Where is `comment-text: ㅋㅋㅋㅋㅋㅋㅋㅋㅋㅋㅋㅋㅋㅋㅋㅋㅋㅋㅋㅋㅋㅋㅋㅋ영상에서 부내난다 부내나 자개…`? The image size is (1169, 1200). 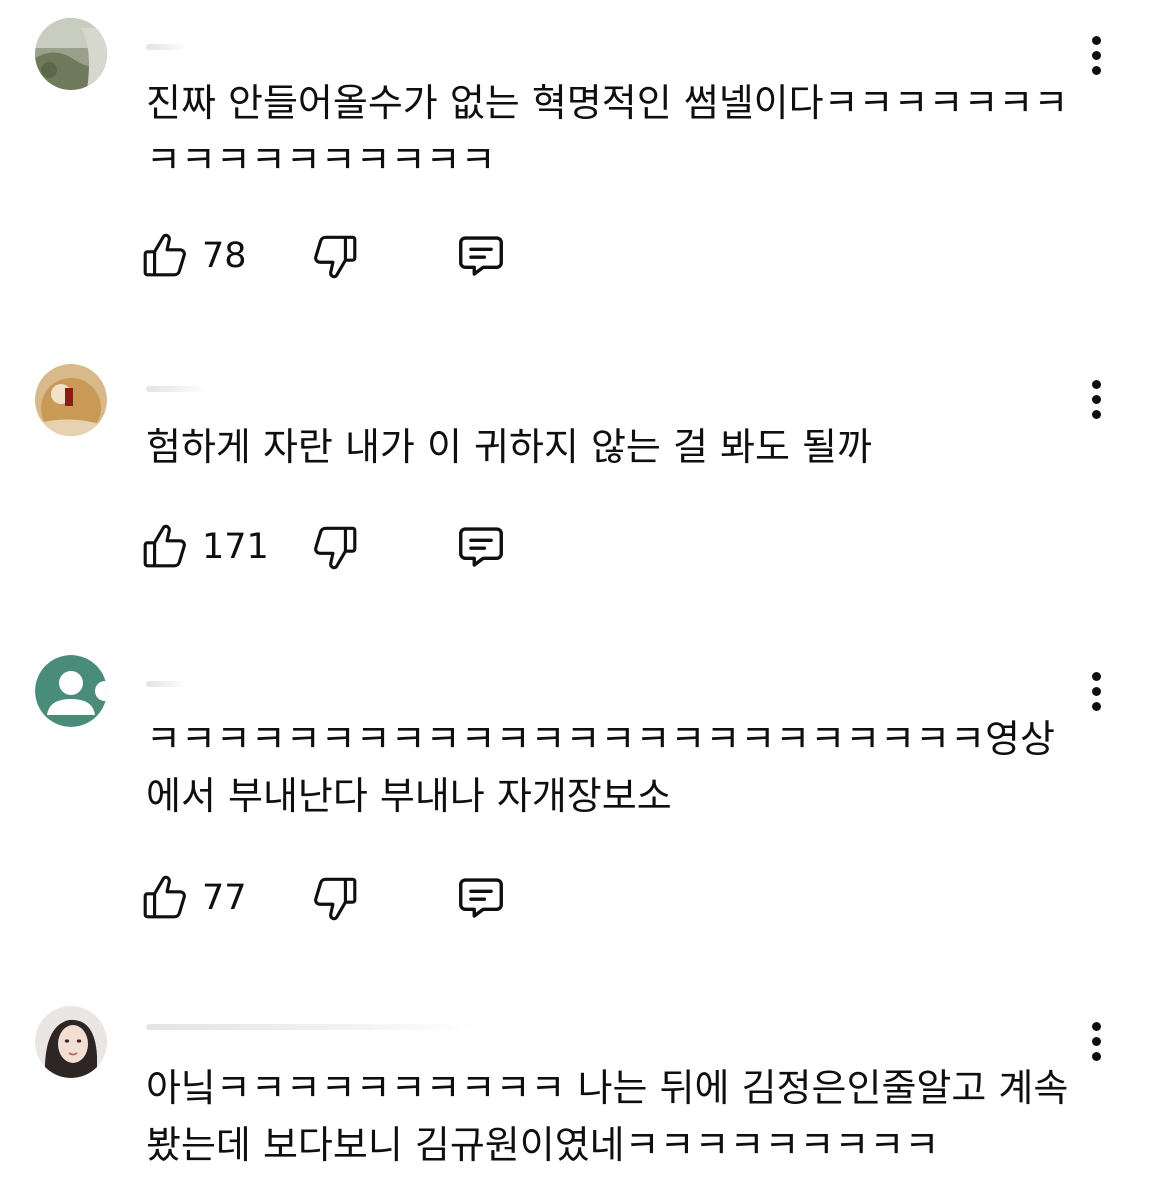
comment-text: ㅋㅋㅋㅋㅋㅋㅋㅋㅋㅋㅋㅋㅋㅋㅋㅋㅋㅋㅋㅋㅋㅋㅋㅋ영상에서 부내난다 부내나 자개… is located at coordinates (600, 767).